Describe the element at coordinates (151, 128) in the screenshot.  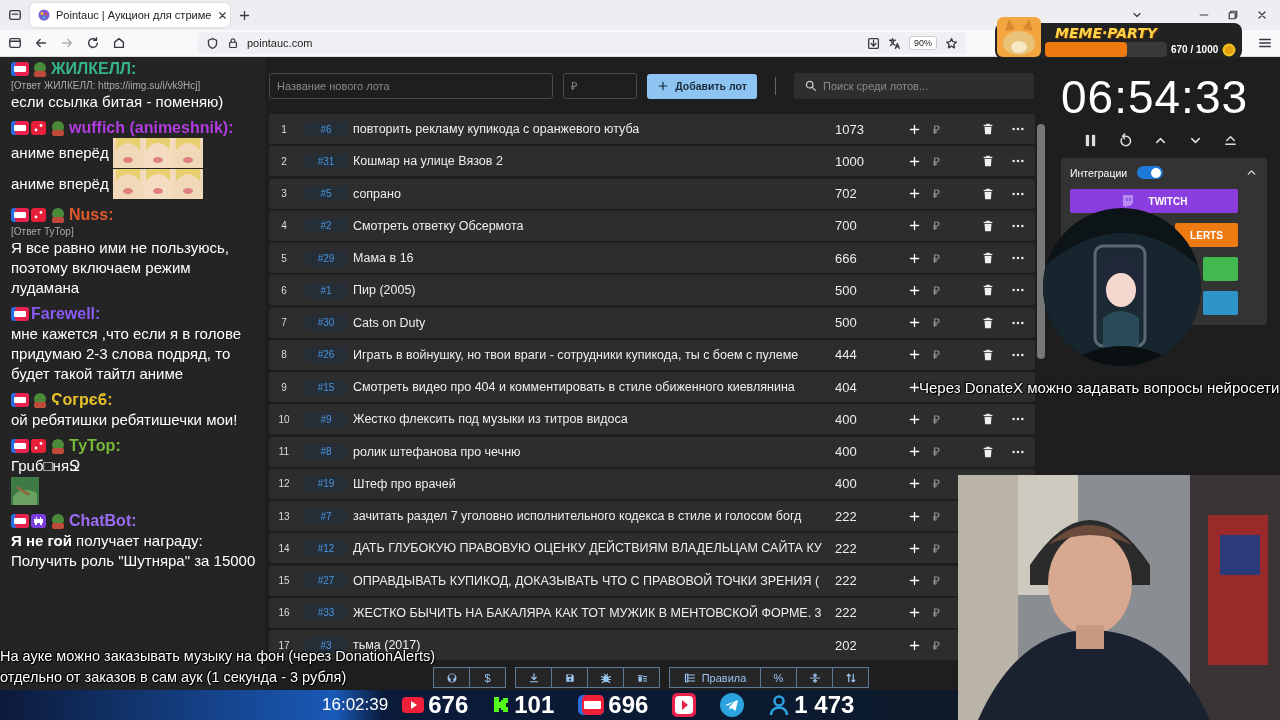
I see `chat-username: wuffich (animeshnik):` at that location.